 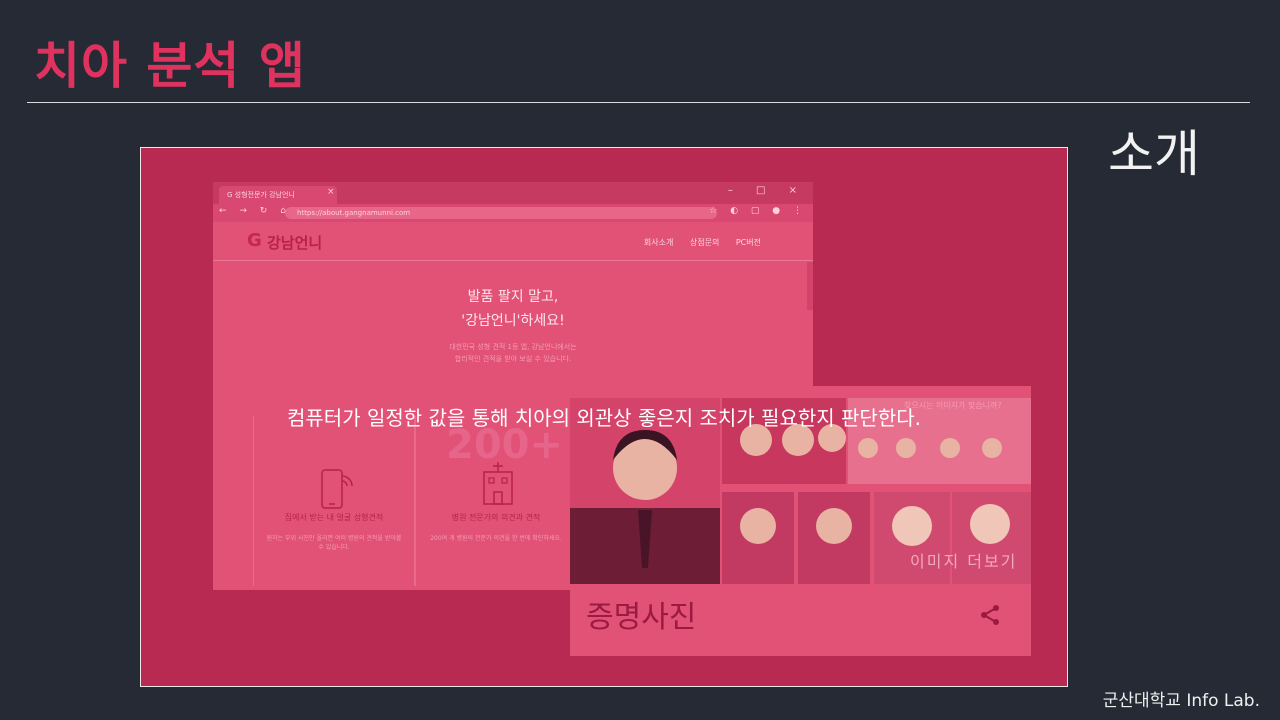 I want to click on browser-tools-icon: ☆ ◐ ▢ ● ⋮, so click(x=758, y=211).